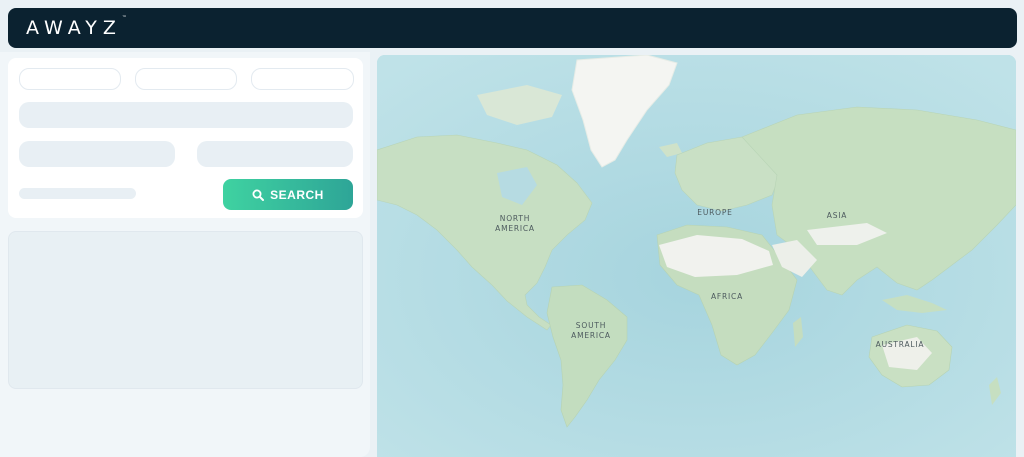 This screenshot has height=457, width=1024. I want to click on label-europe: EUROPE, so click(715, 212).